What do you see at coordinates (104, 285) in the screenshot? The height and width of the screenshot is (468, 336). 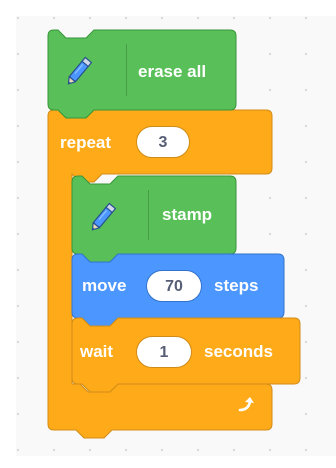 I see `move-label: move` at bounding box center [104, 285].